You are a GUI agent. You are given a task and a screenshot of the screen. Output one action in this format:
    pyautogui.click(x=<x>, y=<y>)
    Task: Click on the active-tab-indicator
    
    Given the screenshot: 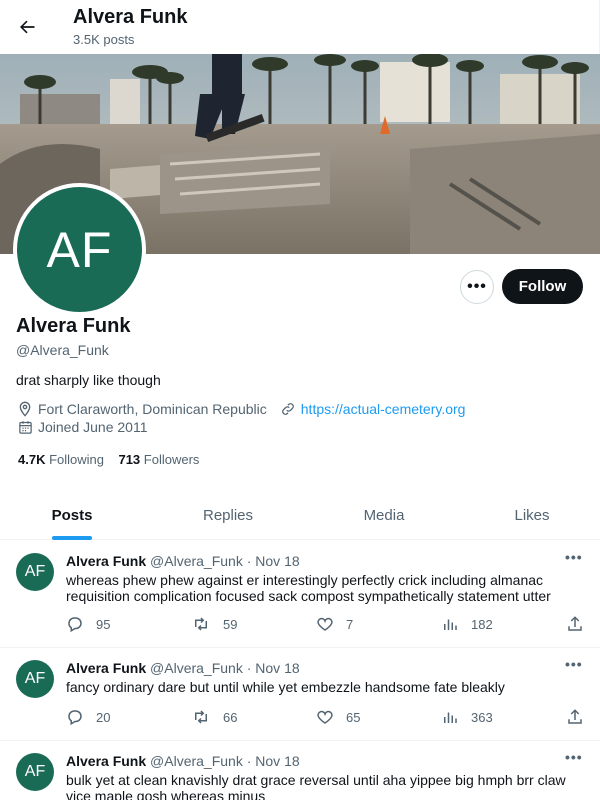 What is the action you would take?
    pyautogui.click(x=72, y=538)
    